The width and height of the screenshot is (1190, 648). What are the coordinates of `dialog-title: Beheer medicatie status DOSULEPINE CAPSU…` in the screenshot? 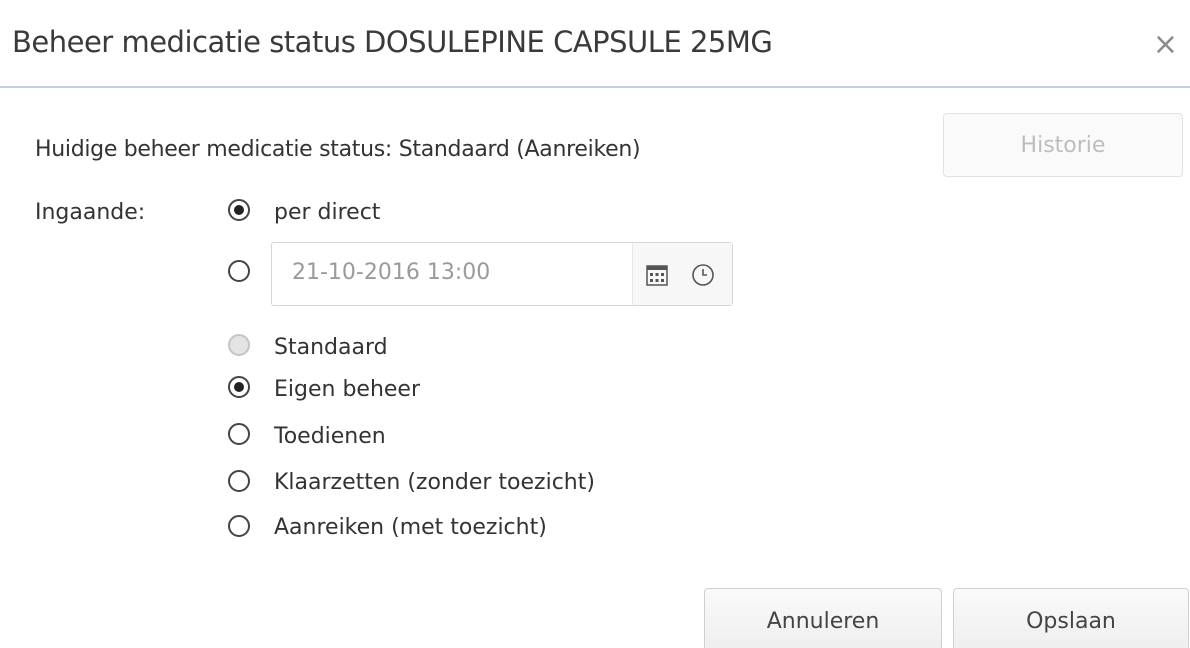 It's located at (392, 42).